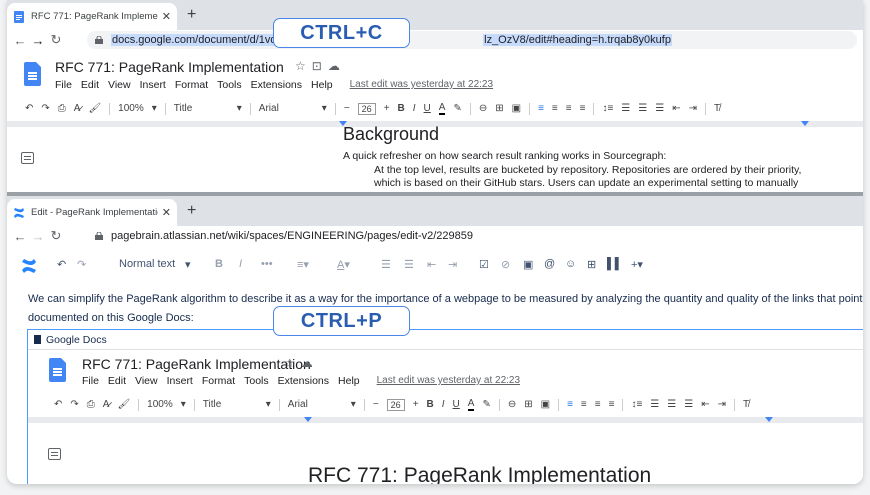 The height and width of the screenshot is (495, 870). Describe the element at coordinates (38, 40) in the screenshot. I see `forward-arrow-icon: →` at that location.